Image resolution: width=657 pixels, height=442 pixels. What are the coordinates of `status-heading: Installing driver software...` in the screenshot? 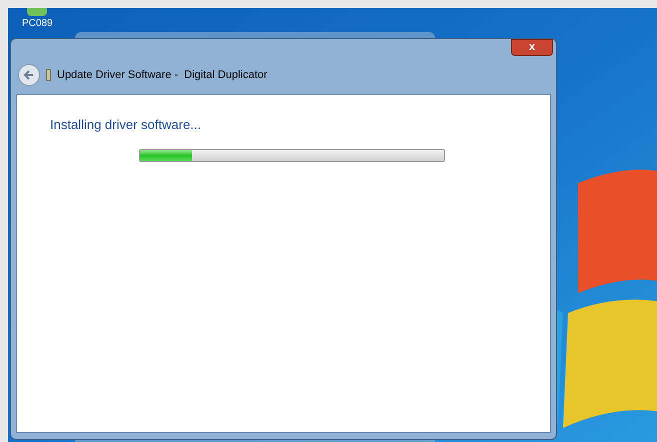 It's located at (126, 125).